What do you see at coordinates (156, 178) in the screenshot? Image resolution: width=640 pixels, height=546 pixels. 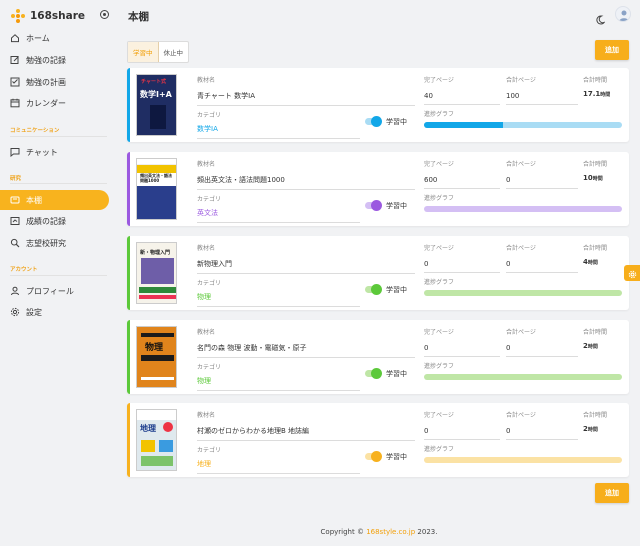 I see `cover-title: 頻出英文法・語法問題1000` at bounding box center [156, 178].